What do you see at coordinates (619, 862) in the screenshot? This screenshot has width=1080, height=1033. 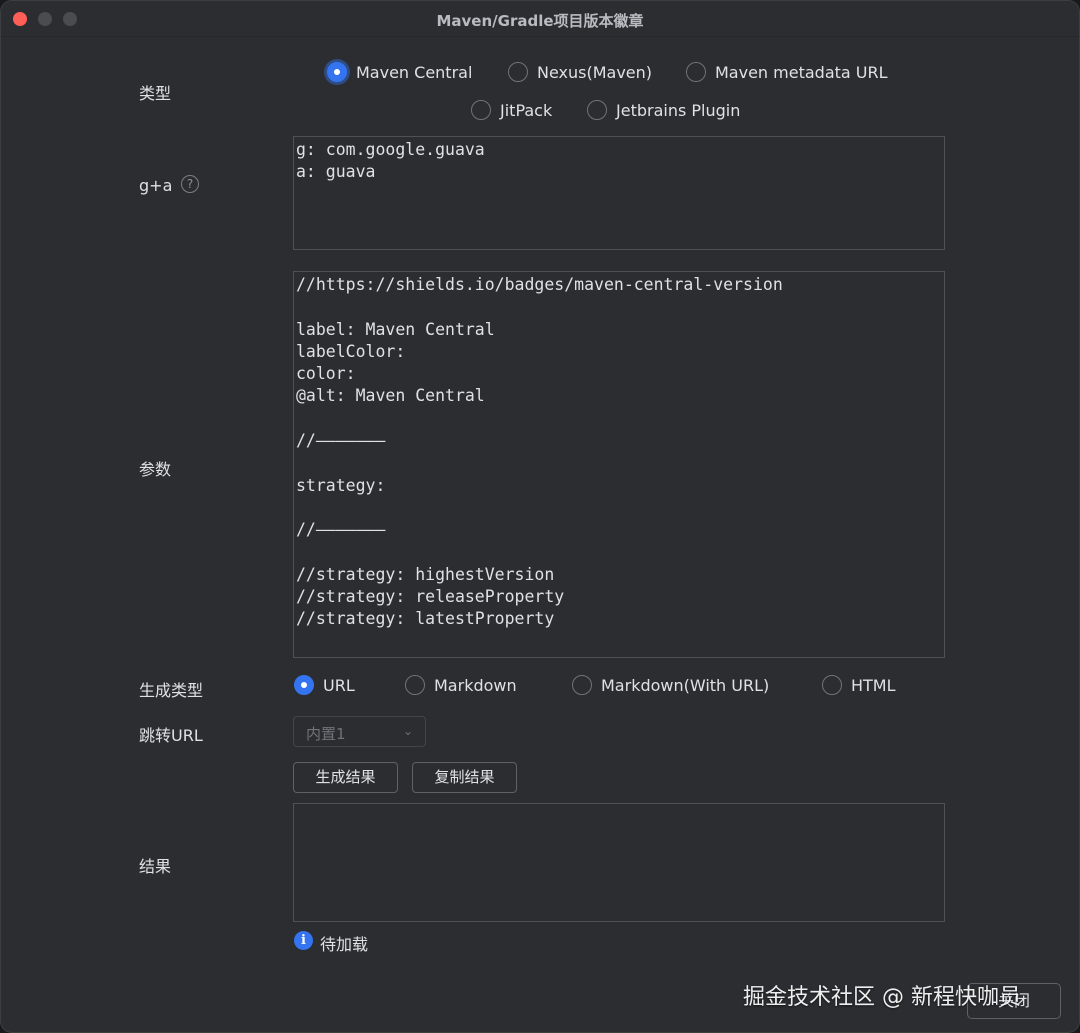 I see `result-textarea` at bounding box center [619, 862].